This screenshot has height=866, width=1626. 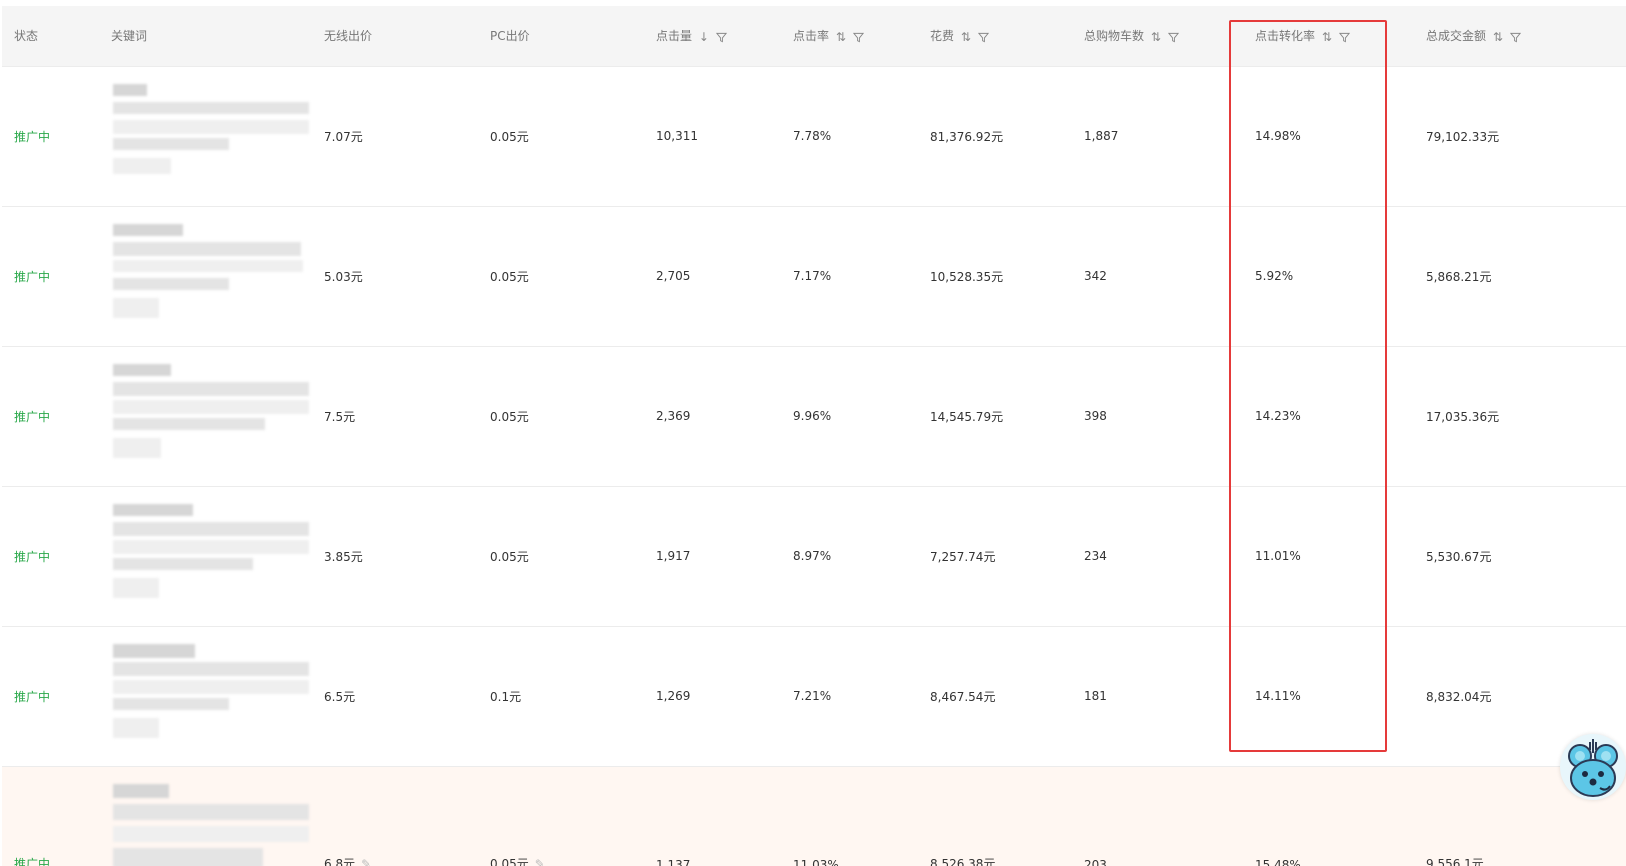 What do you see at coordinates (1278, 696) in the screenshot?
I see `cvr-cell: 14.11%` at bounding box center [1278, 696].